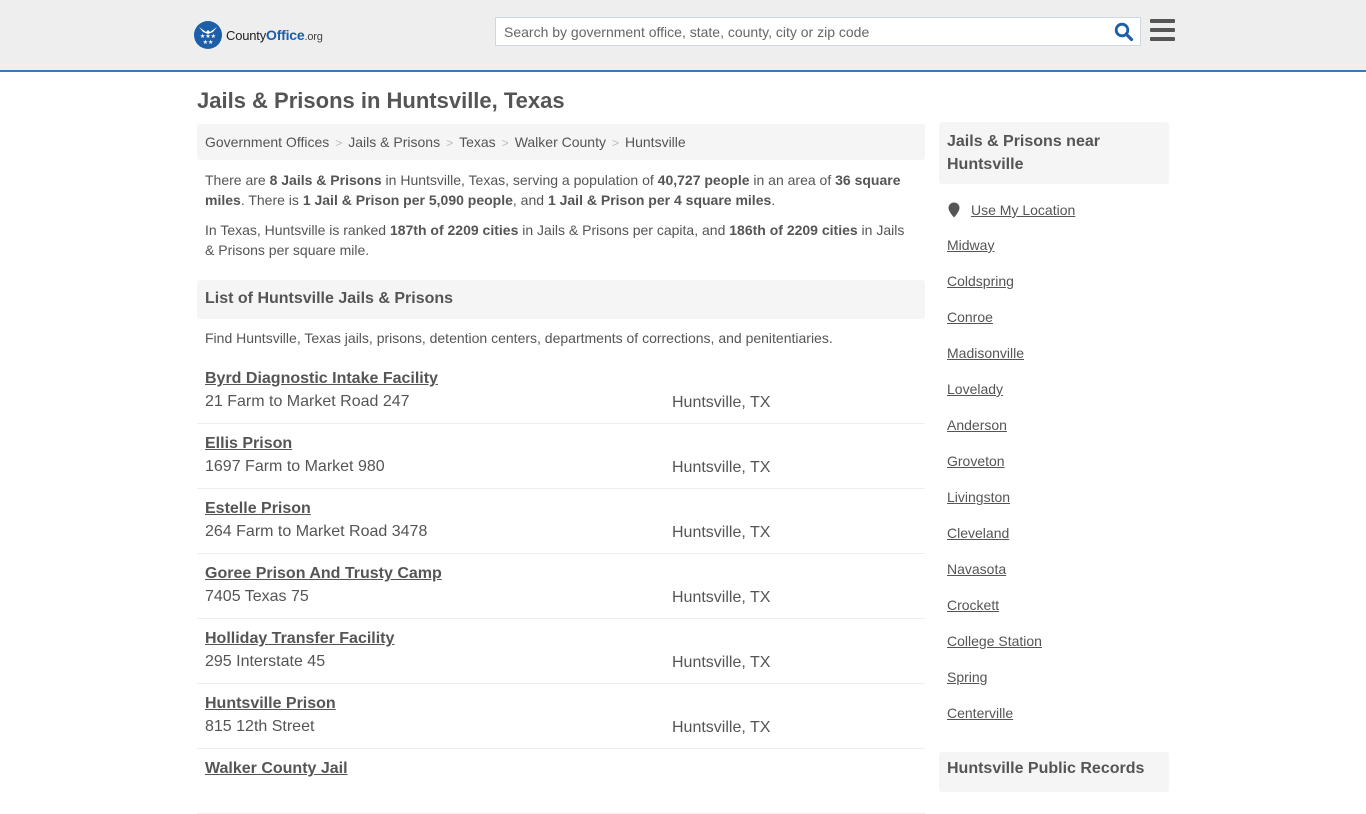 The height and width of the screenshot is (814, 1366). I want to click on summary-text: ., so click(773, 200).